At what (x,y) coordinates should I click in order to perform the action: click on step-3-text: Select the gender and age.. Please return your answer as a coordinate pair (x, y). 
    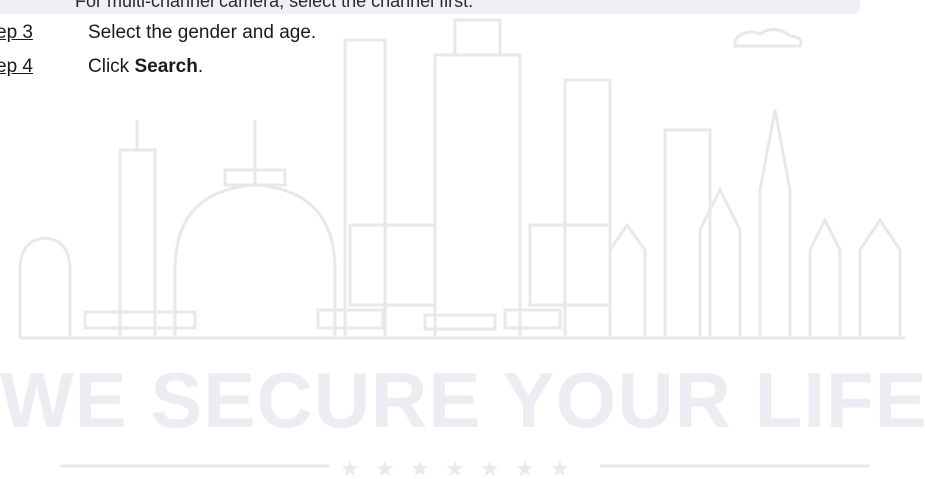
    Looking at the image, I should click on (202, 32).